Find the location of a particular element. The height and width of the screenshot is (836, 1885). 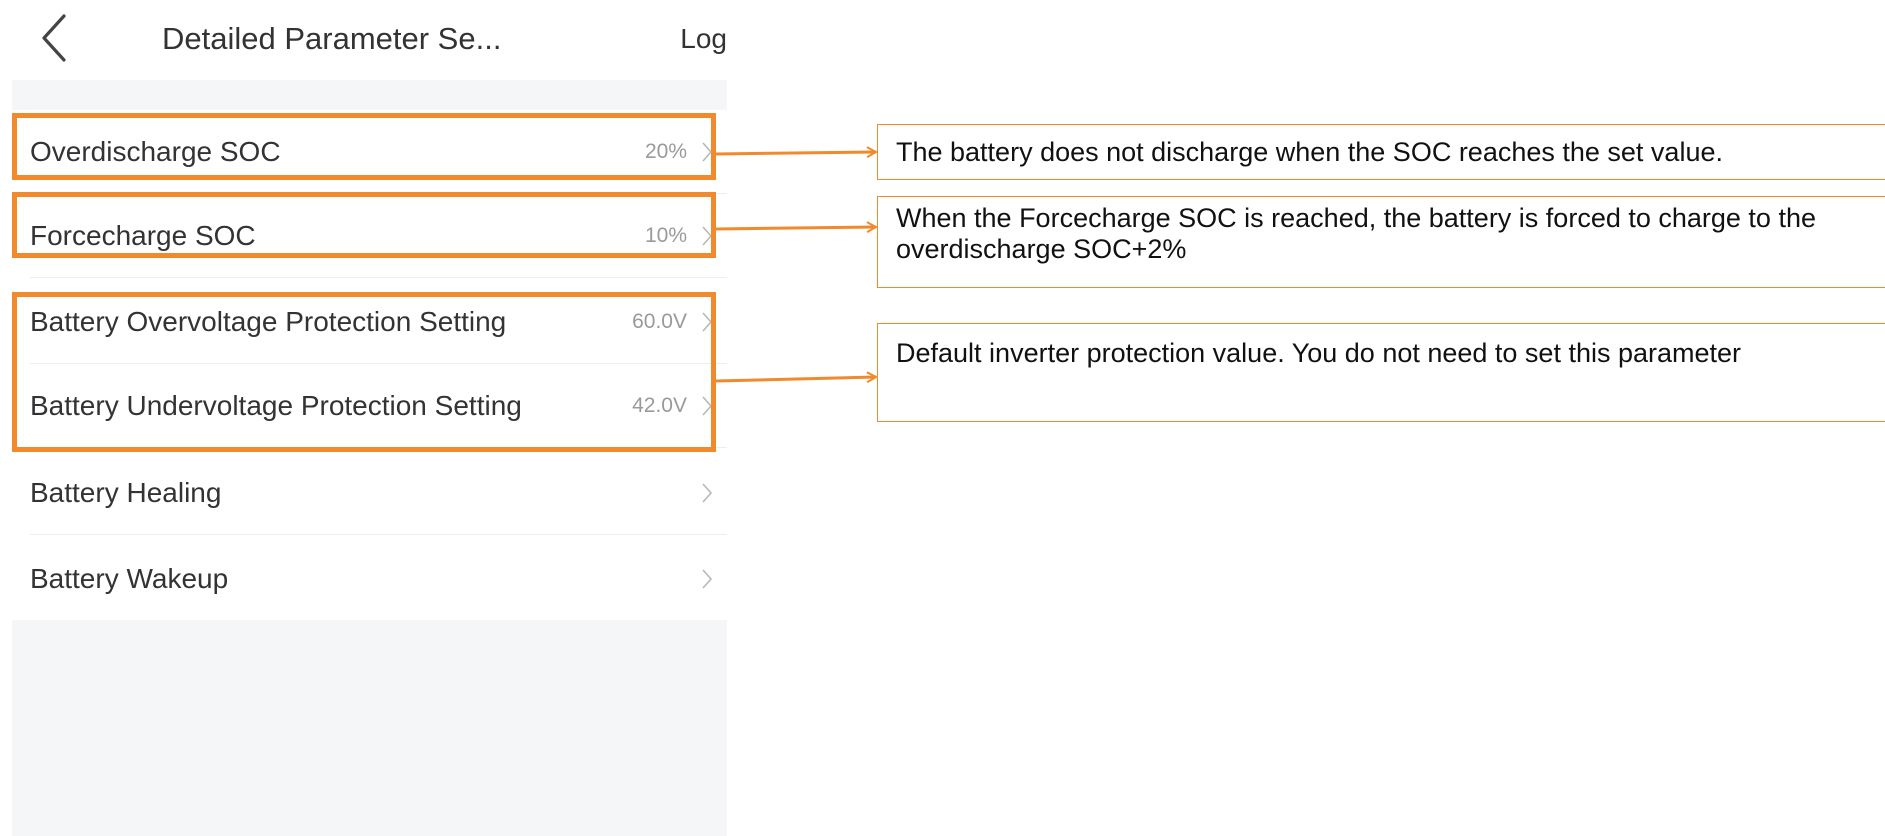

setting-label: Overdischarge SOC is located at coordinates (155, 151).